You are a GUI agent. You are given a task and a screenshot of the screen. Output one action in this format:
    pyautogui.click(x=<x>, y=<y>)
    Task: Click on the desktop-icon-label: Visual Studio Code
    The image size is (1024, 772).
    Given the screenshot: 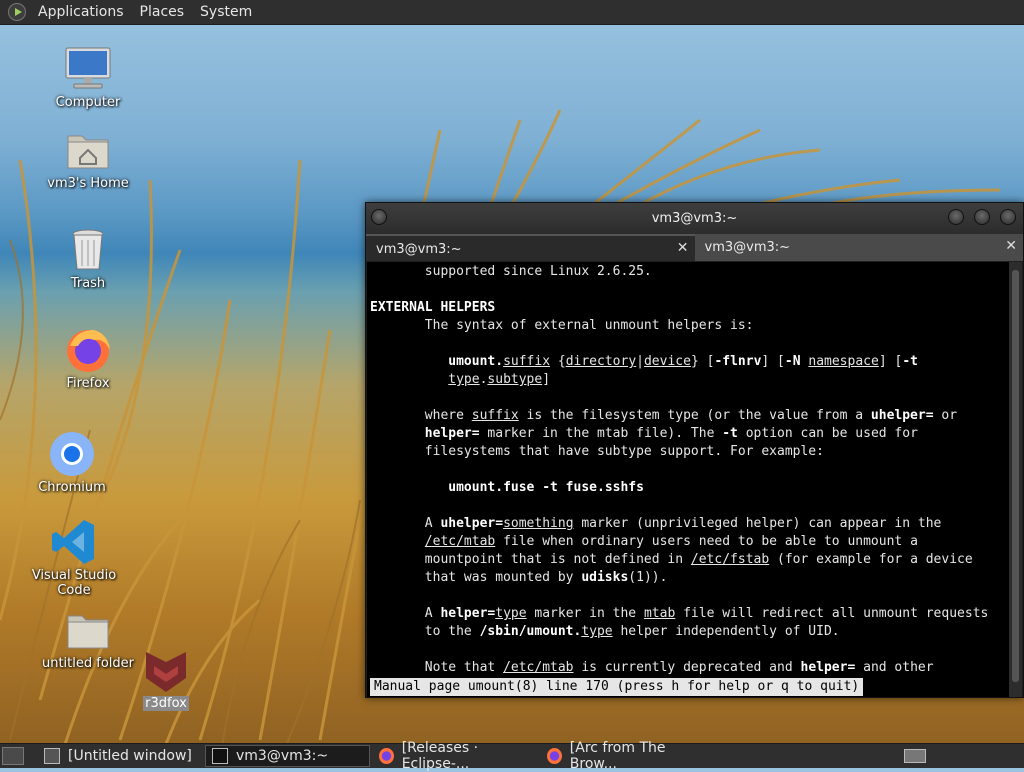 What is the action you would take?
    pyautogui.click(x=74, y=583)
    